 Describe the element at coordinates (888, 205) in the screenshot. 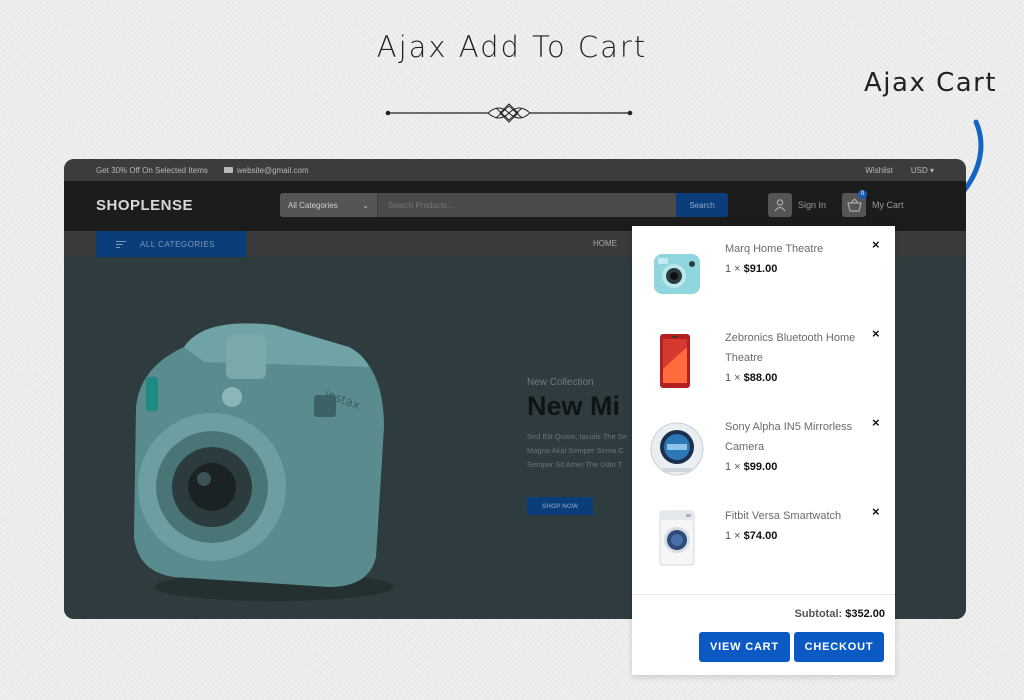

I see `my-cart-label: My Cart` at that location.